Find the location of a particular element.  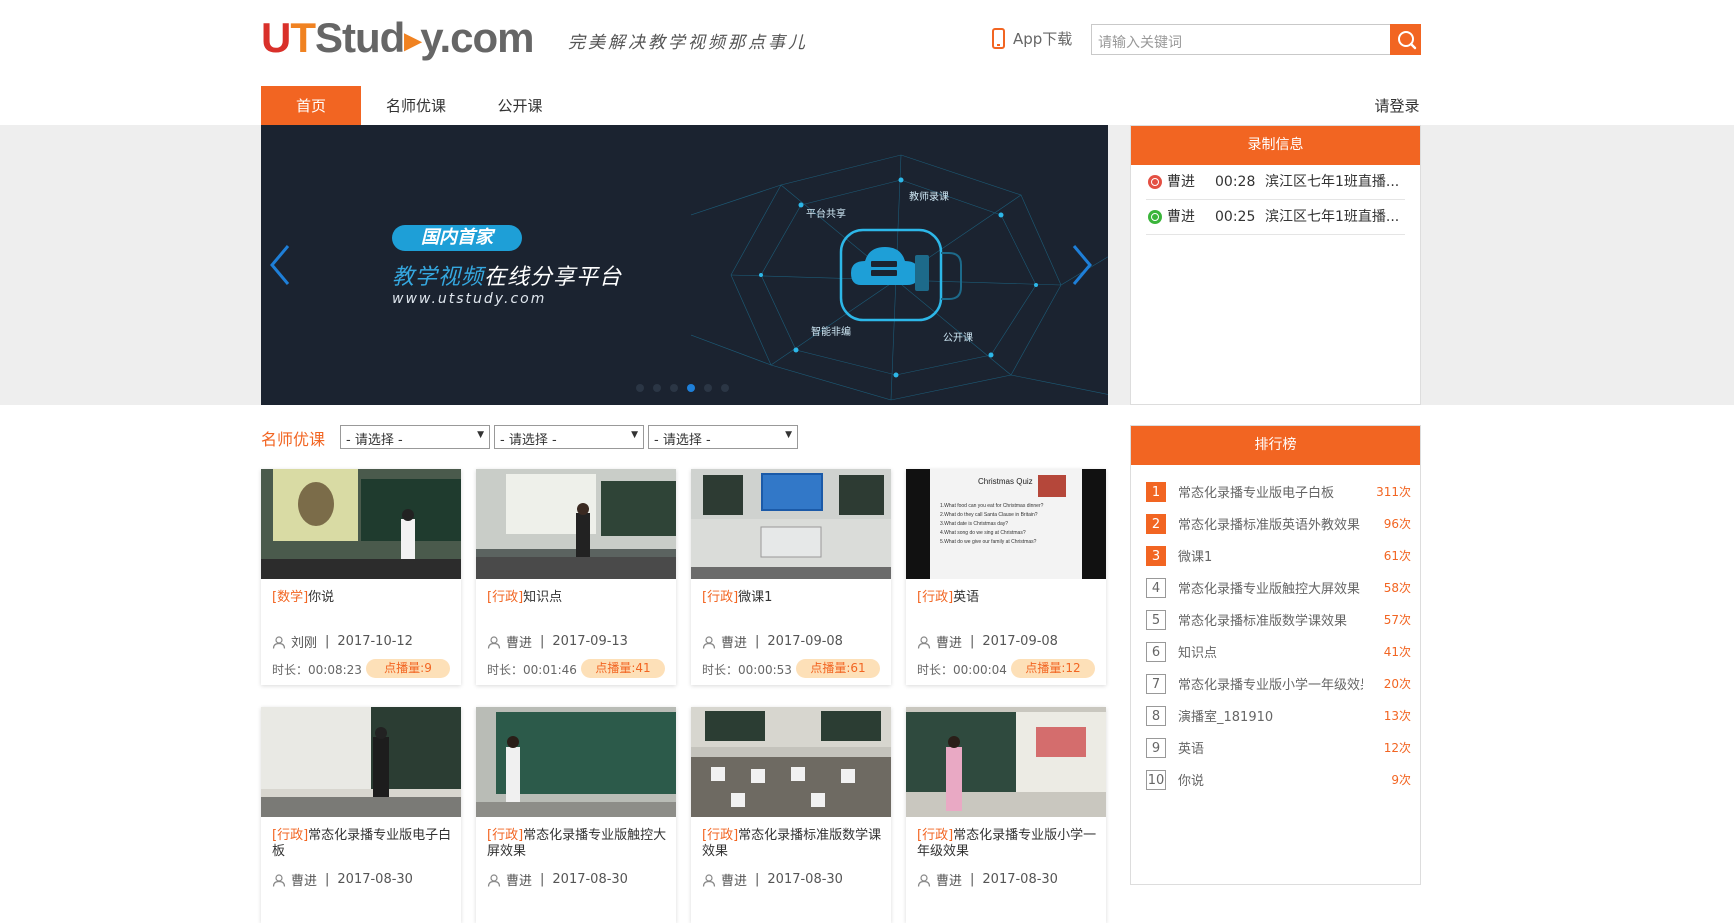

ranking-item: 7 常态化录播专业版小学一年级效果 20次 is located at coordinates (1278, 684).